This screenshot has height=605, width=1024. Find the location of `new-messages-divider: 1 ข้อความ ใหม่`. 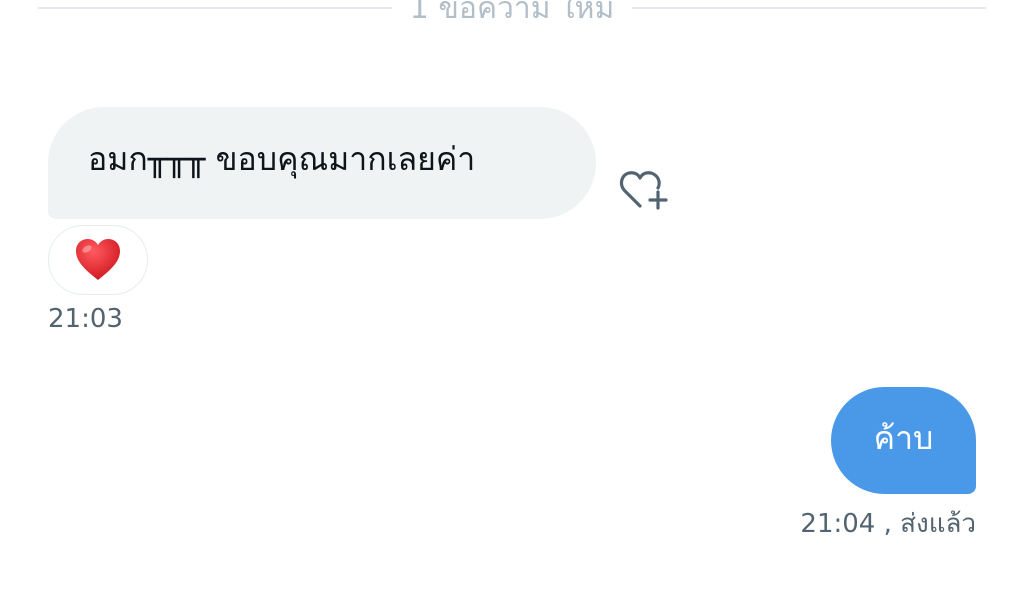

new-messages-divider: 1 ข้อความ ใหม่ is located at coordinates (512, 14).